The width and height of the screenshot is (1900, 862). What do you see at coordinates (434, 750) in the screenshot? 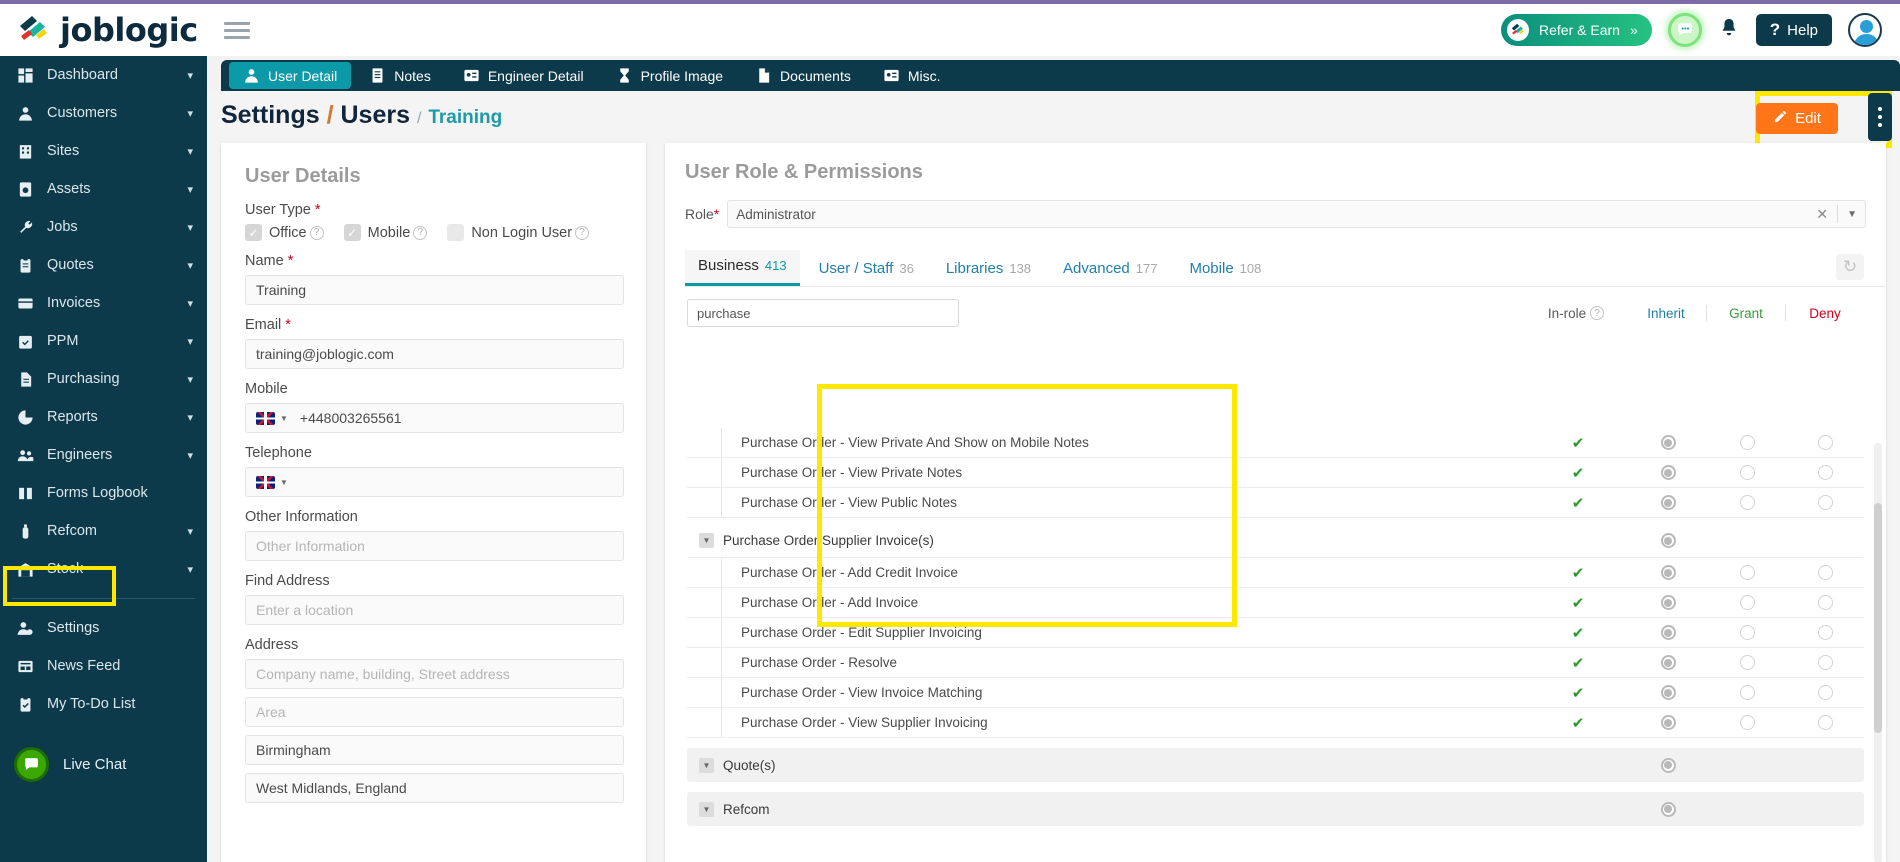
I see `input-address-line-3: Birmingham` at bounding box center [434, 750].